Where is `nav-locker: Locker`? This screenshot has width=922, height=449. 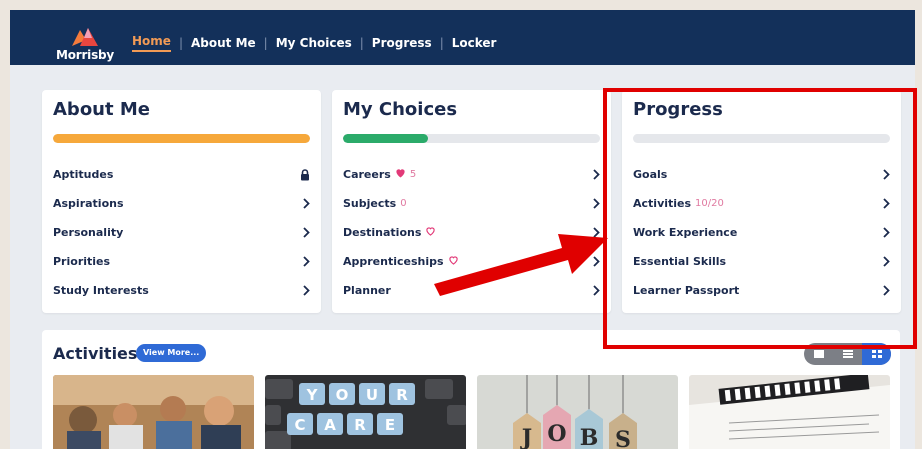 nav-locker: Locker is located at coordinates (474, 43).